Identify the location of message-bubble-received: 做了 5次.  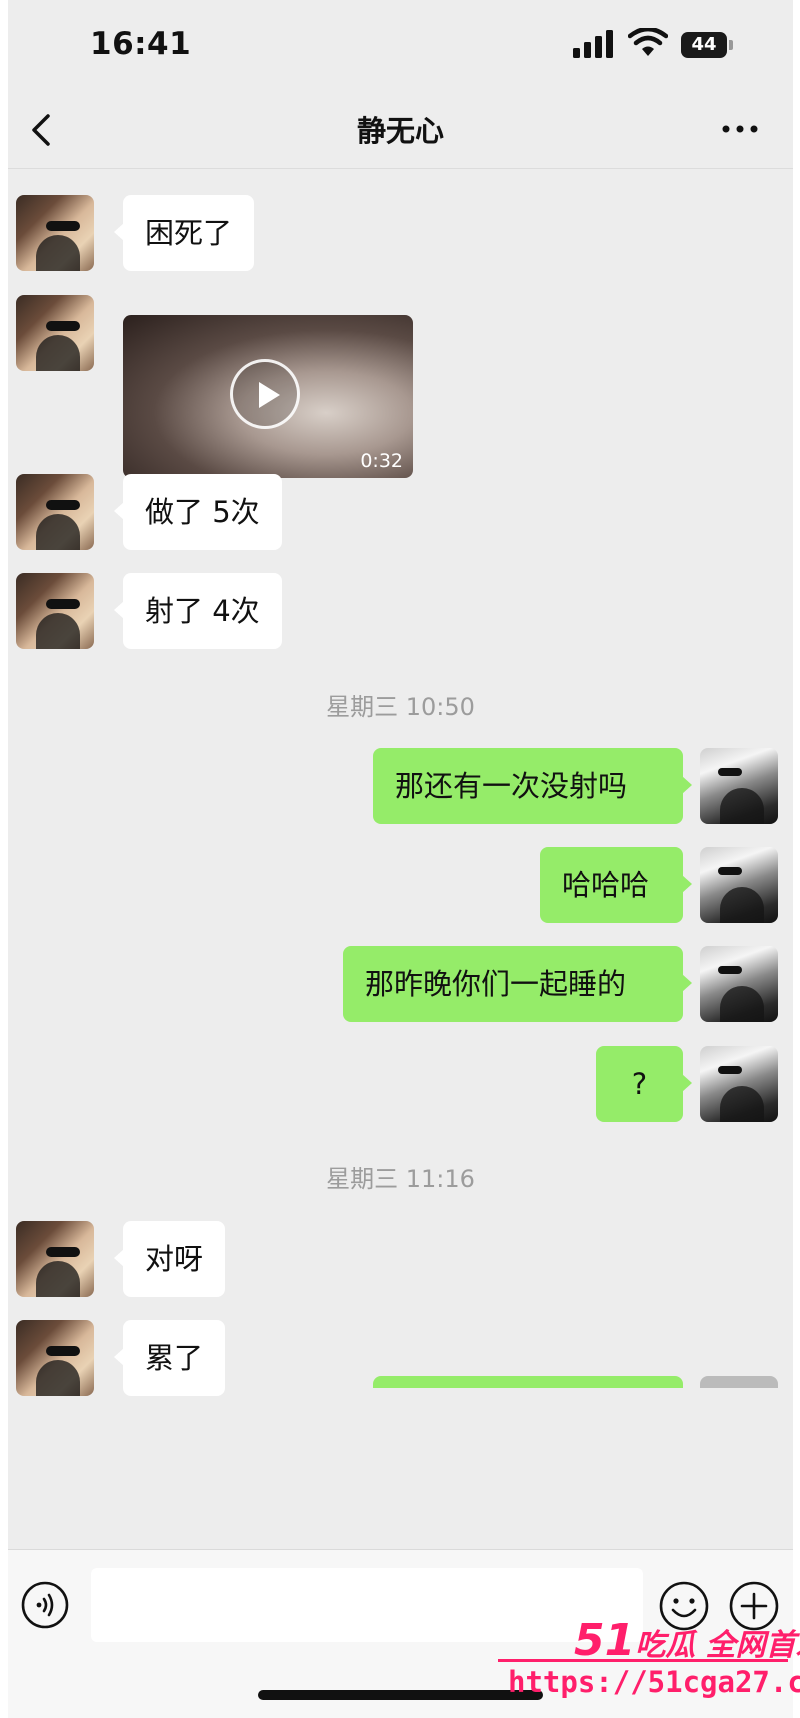
(198, 512).